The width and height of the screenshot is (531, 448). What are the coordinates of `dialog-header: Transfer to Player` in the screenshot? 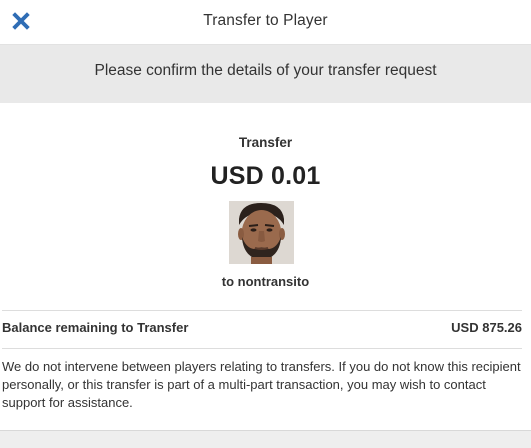 It's located at (265, 22).